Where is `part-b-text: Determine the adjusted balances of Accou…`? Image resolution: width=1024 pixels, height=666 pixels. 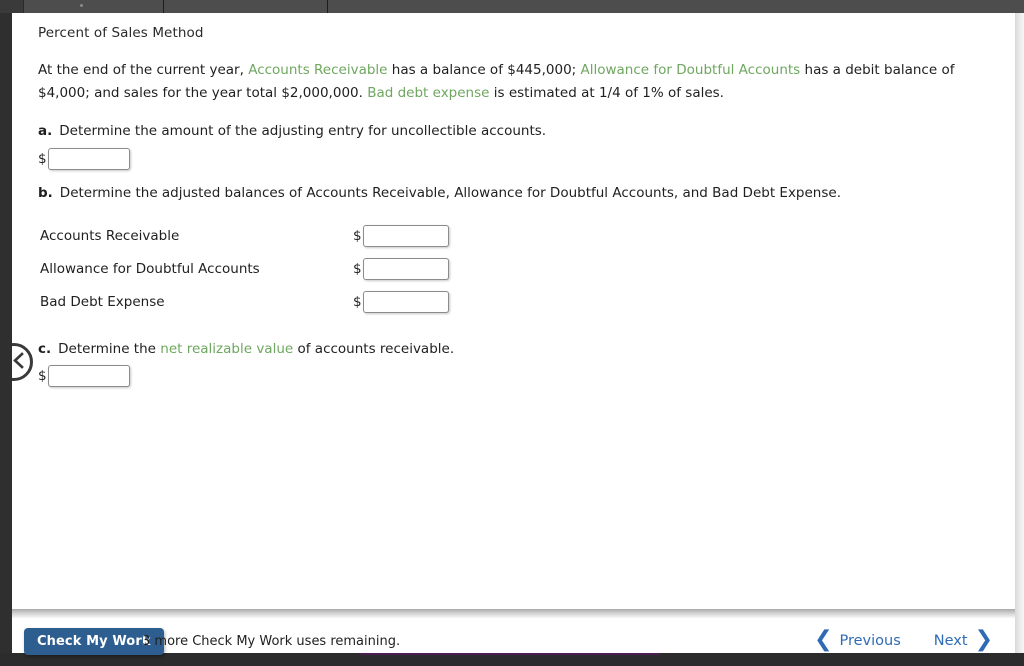 part-b-text: Determine the adjusted balances of Accou… is located at coordinates (450, 193).